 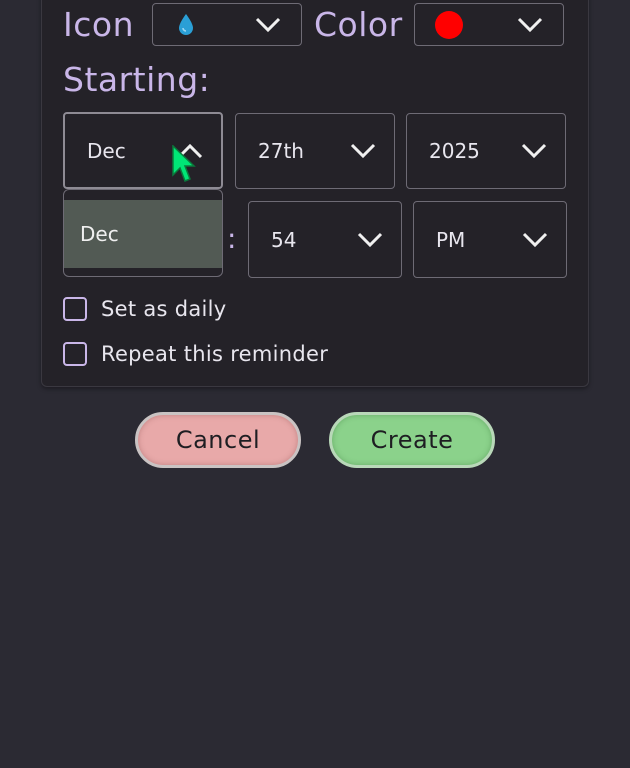 I want to click on ampm-value: PM, so click(x=451, y=239).